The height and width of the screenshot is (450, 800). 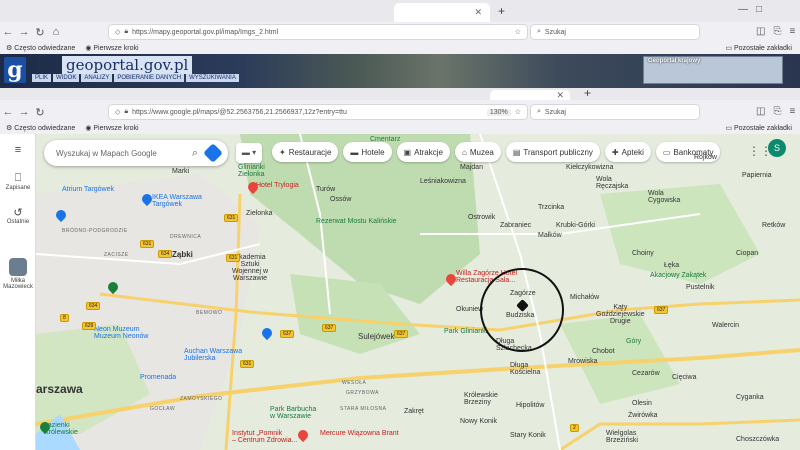 What do you see at coordinates (212, 78) in the screenshot?
I see `geoportal-menu-item: WYSZUKIWANIA` at bounding box center [212, 78].